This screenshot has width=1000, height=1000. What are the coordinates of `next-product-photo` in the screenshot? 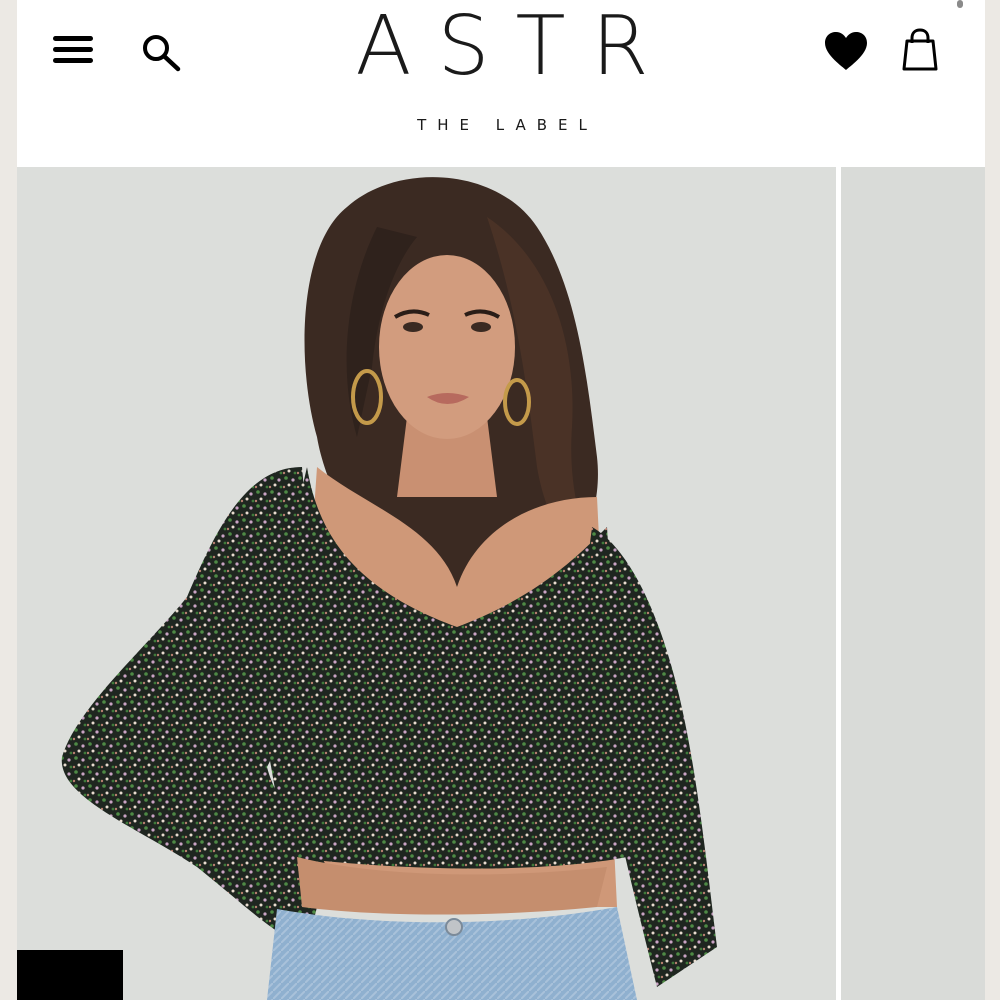 It's located at (913, 583).